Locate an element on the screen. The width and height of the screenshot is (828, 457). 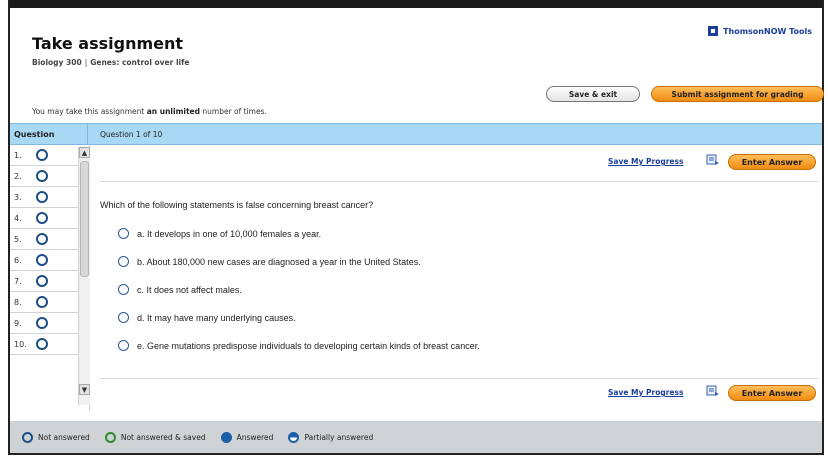
question-item-3: 3. is located at coordinates (44, 197).